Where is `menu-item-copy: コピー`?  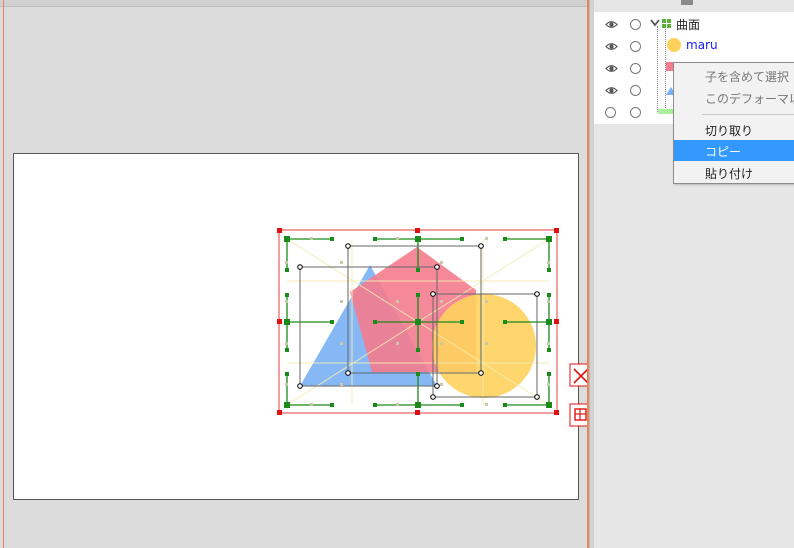 menu-item-copy: コピー is located at coordinates (734, 150).